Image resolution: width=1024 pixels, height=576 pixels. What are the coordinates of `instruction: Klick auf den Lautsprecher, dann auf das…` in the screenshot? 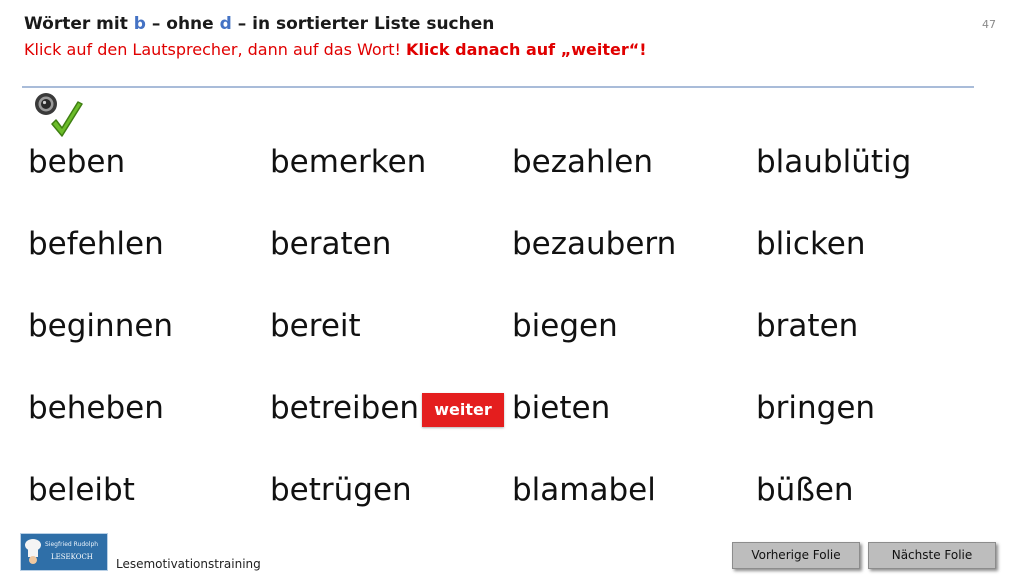 It's located at (335, 49).